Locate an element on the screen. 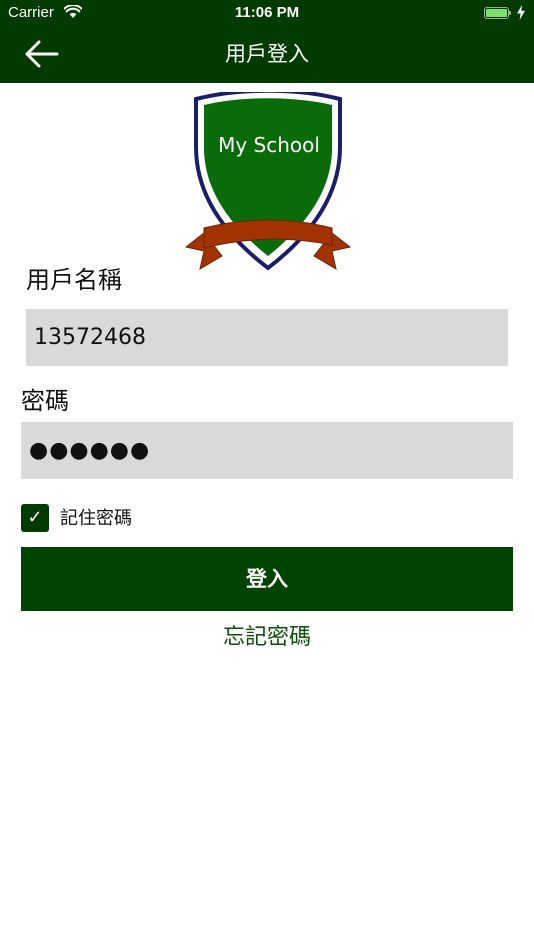  status-time: 11:06 PM is located at coordinates (267, 12).